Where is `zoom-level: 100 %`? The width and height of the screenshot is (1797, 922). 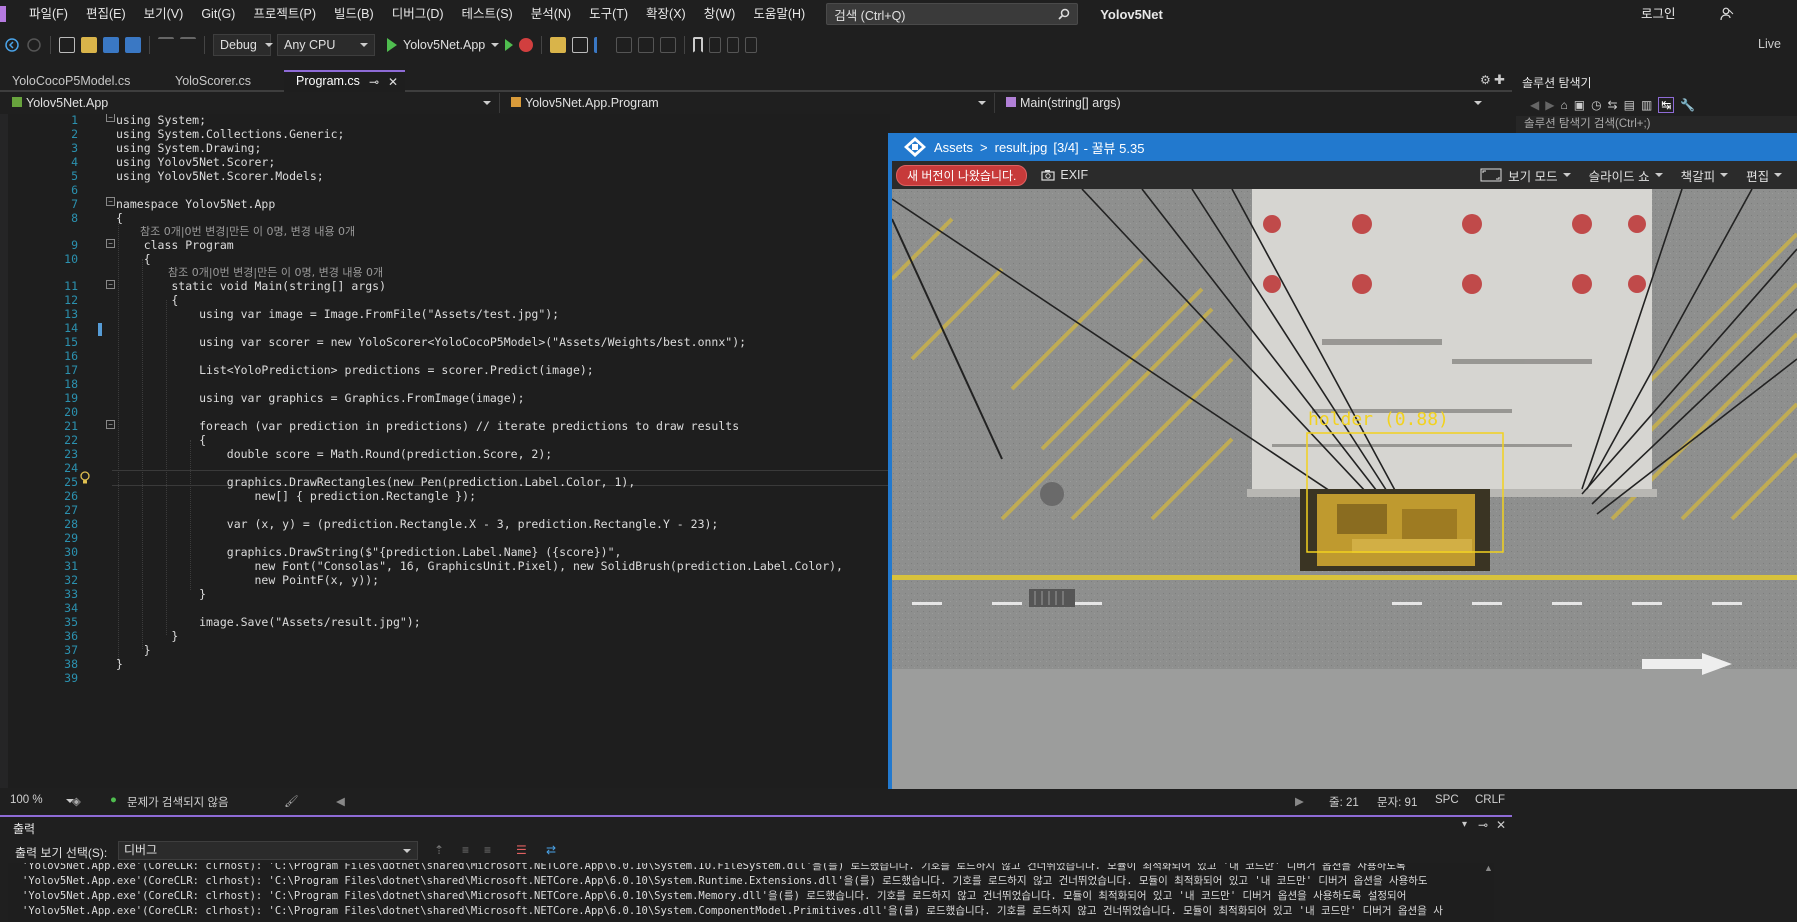
zoom-level: 100 % is located at coordinates (26, 800).